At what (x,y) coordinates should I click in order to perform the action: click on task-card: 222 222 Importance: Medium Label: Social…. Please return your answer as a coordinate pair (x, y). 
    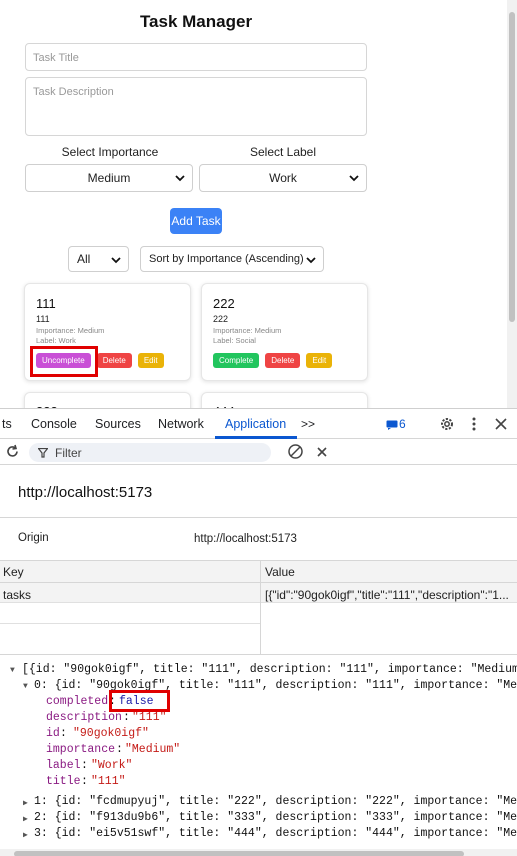
    Looking at the image, I should click on (284, 332).